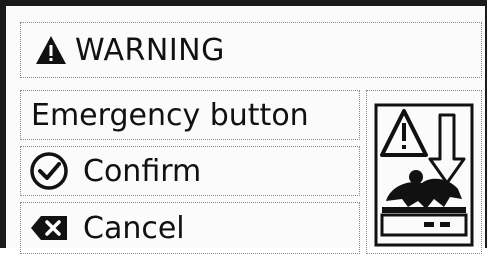 The height and width of the screenshot is (254, 487). I want to click on cancel-label: Cancel, so click(134, 228).